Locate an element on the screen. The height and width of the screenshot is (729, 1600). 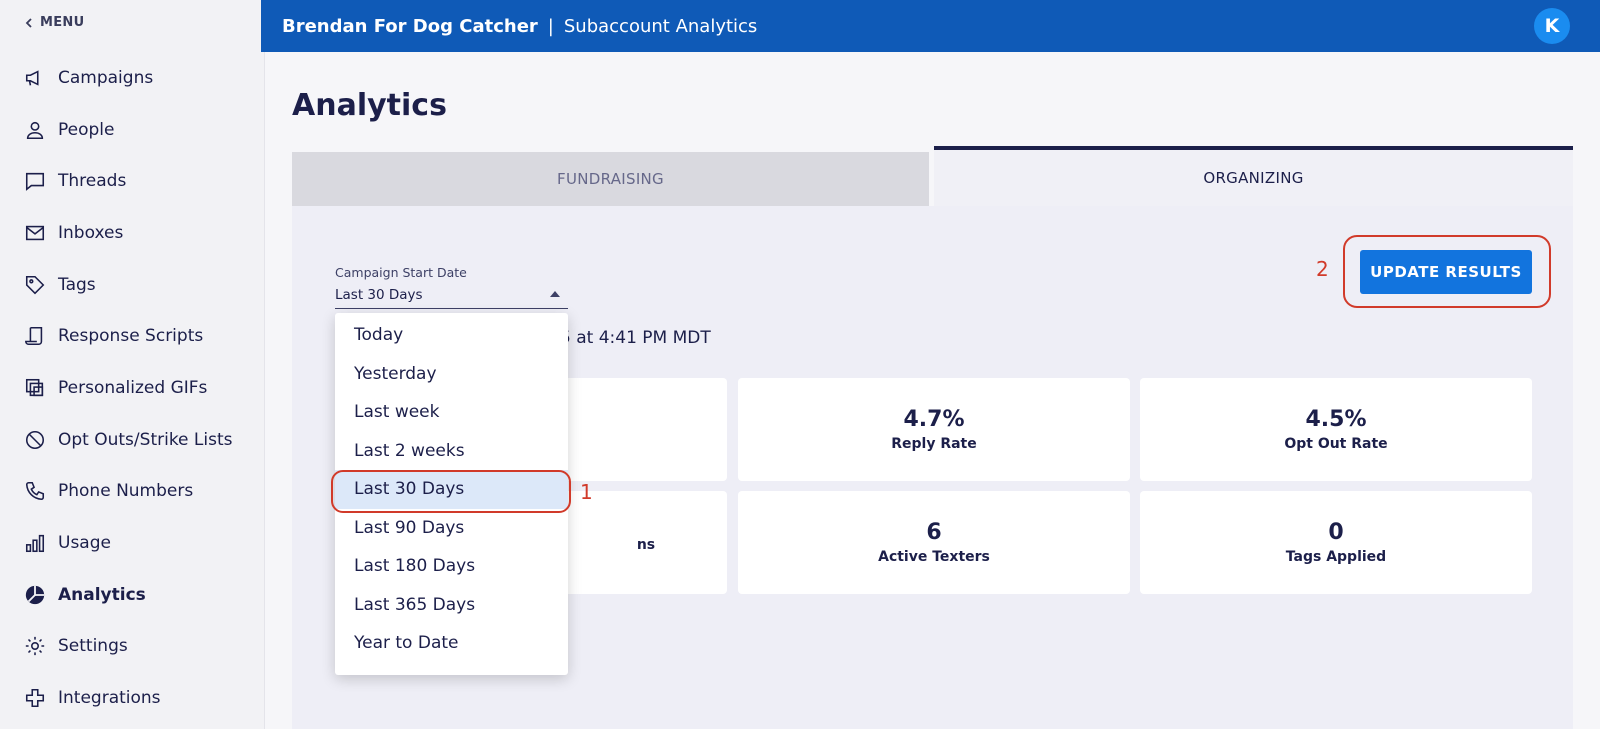
stat-value: 6 is located at coordinates (934, 532).